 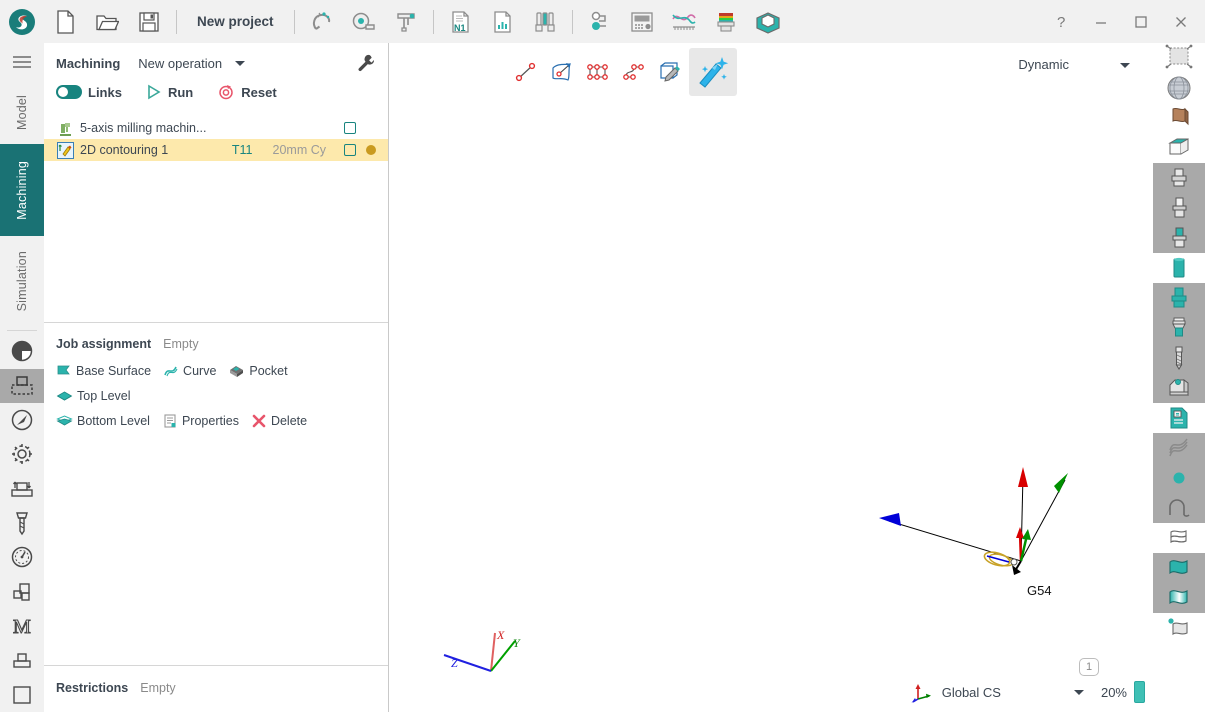 What do you see at coordinates (22, 626) in the screenshot?
I see `machine-m-icon: M` at bounding box center [22, 626].